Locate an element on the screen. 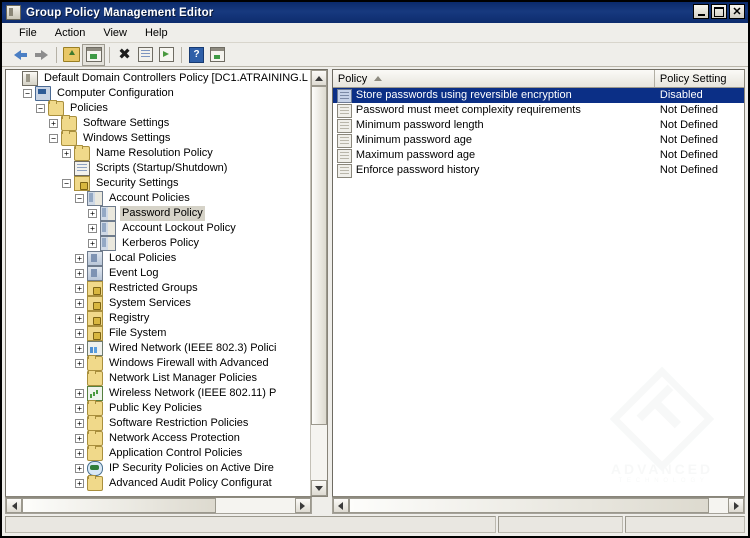 This screenshot has width=750, height=538. tree-scroll-thumb is located at coordinates (318, 255).